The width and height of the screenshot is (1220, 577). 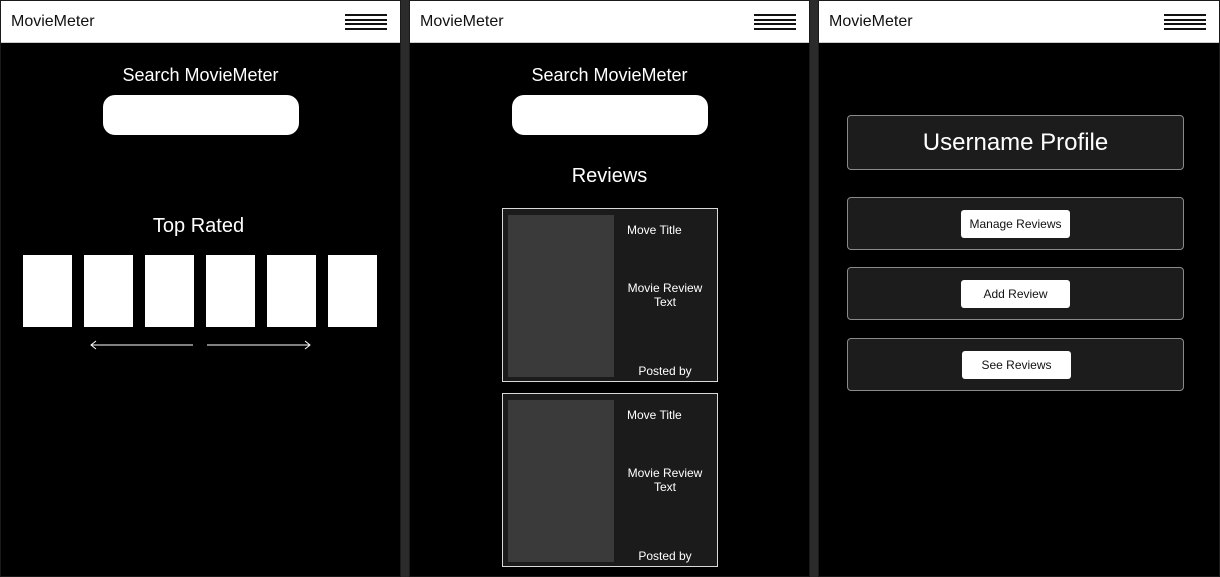 I want to click on add-review-panel: Add Review, so click(x=1015, y=293).